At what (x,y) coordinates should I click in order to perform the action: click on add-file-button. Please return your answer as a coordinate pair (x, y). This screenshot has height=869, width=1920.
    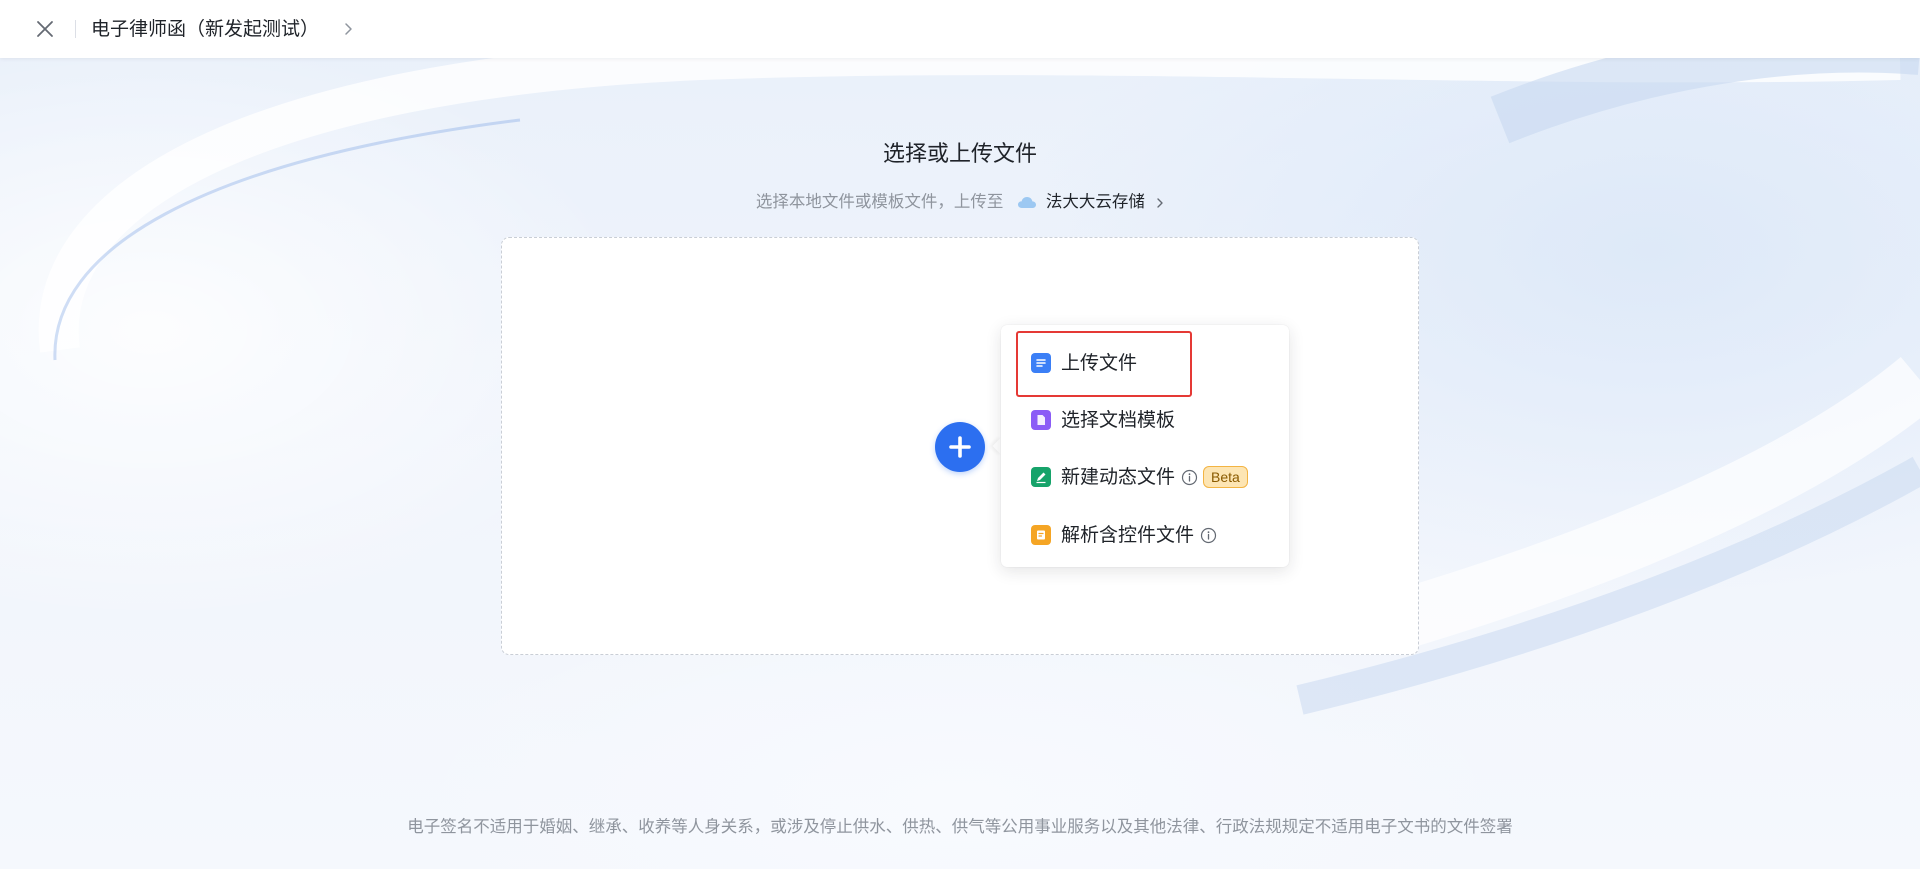
    Looking at the image, I should click on (960, 447).